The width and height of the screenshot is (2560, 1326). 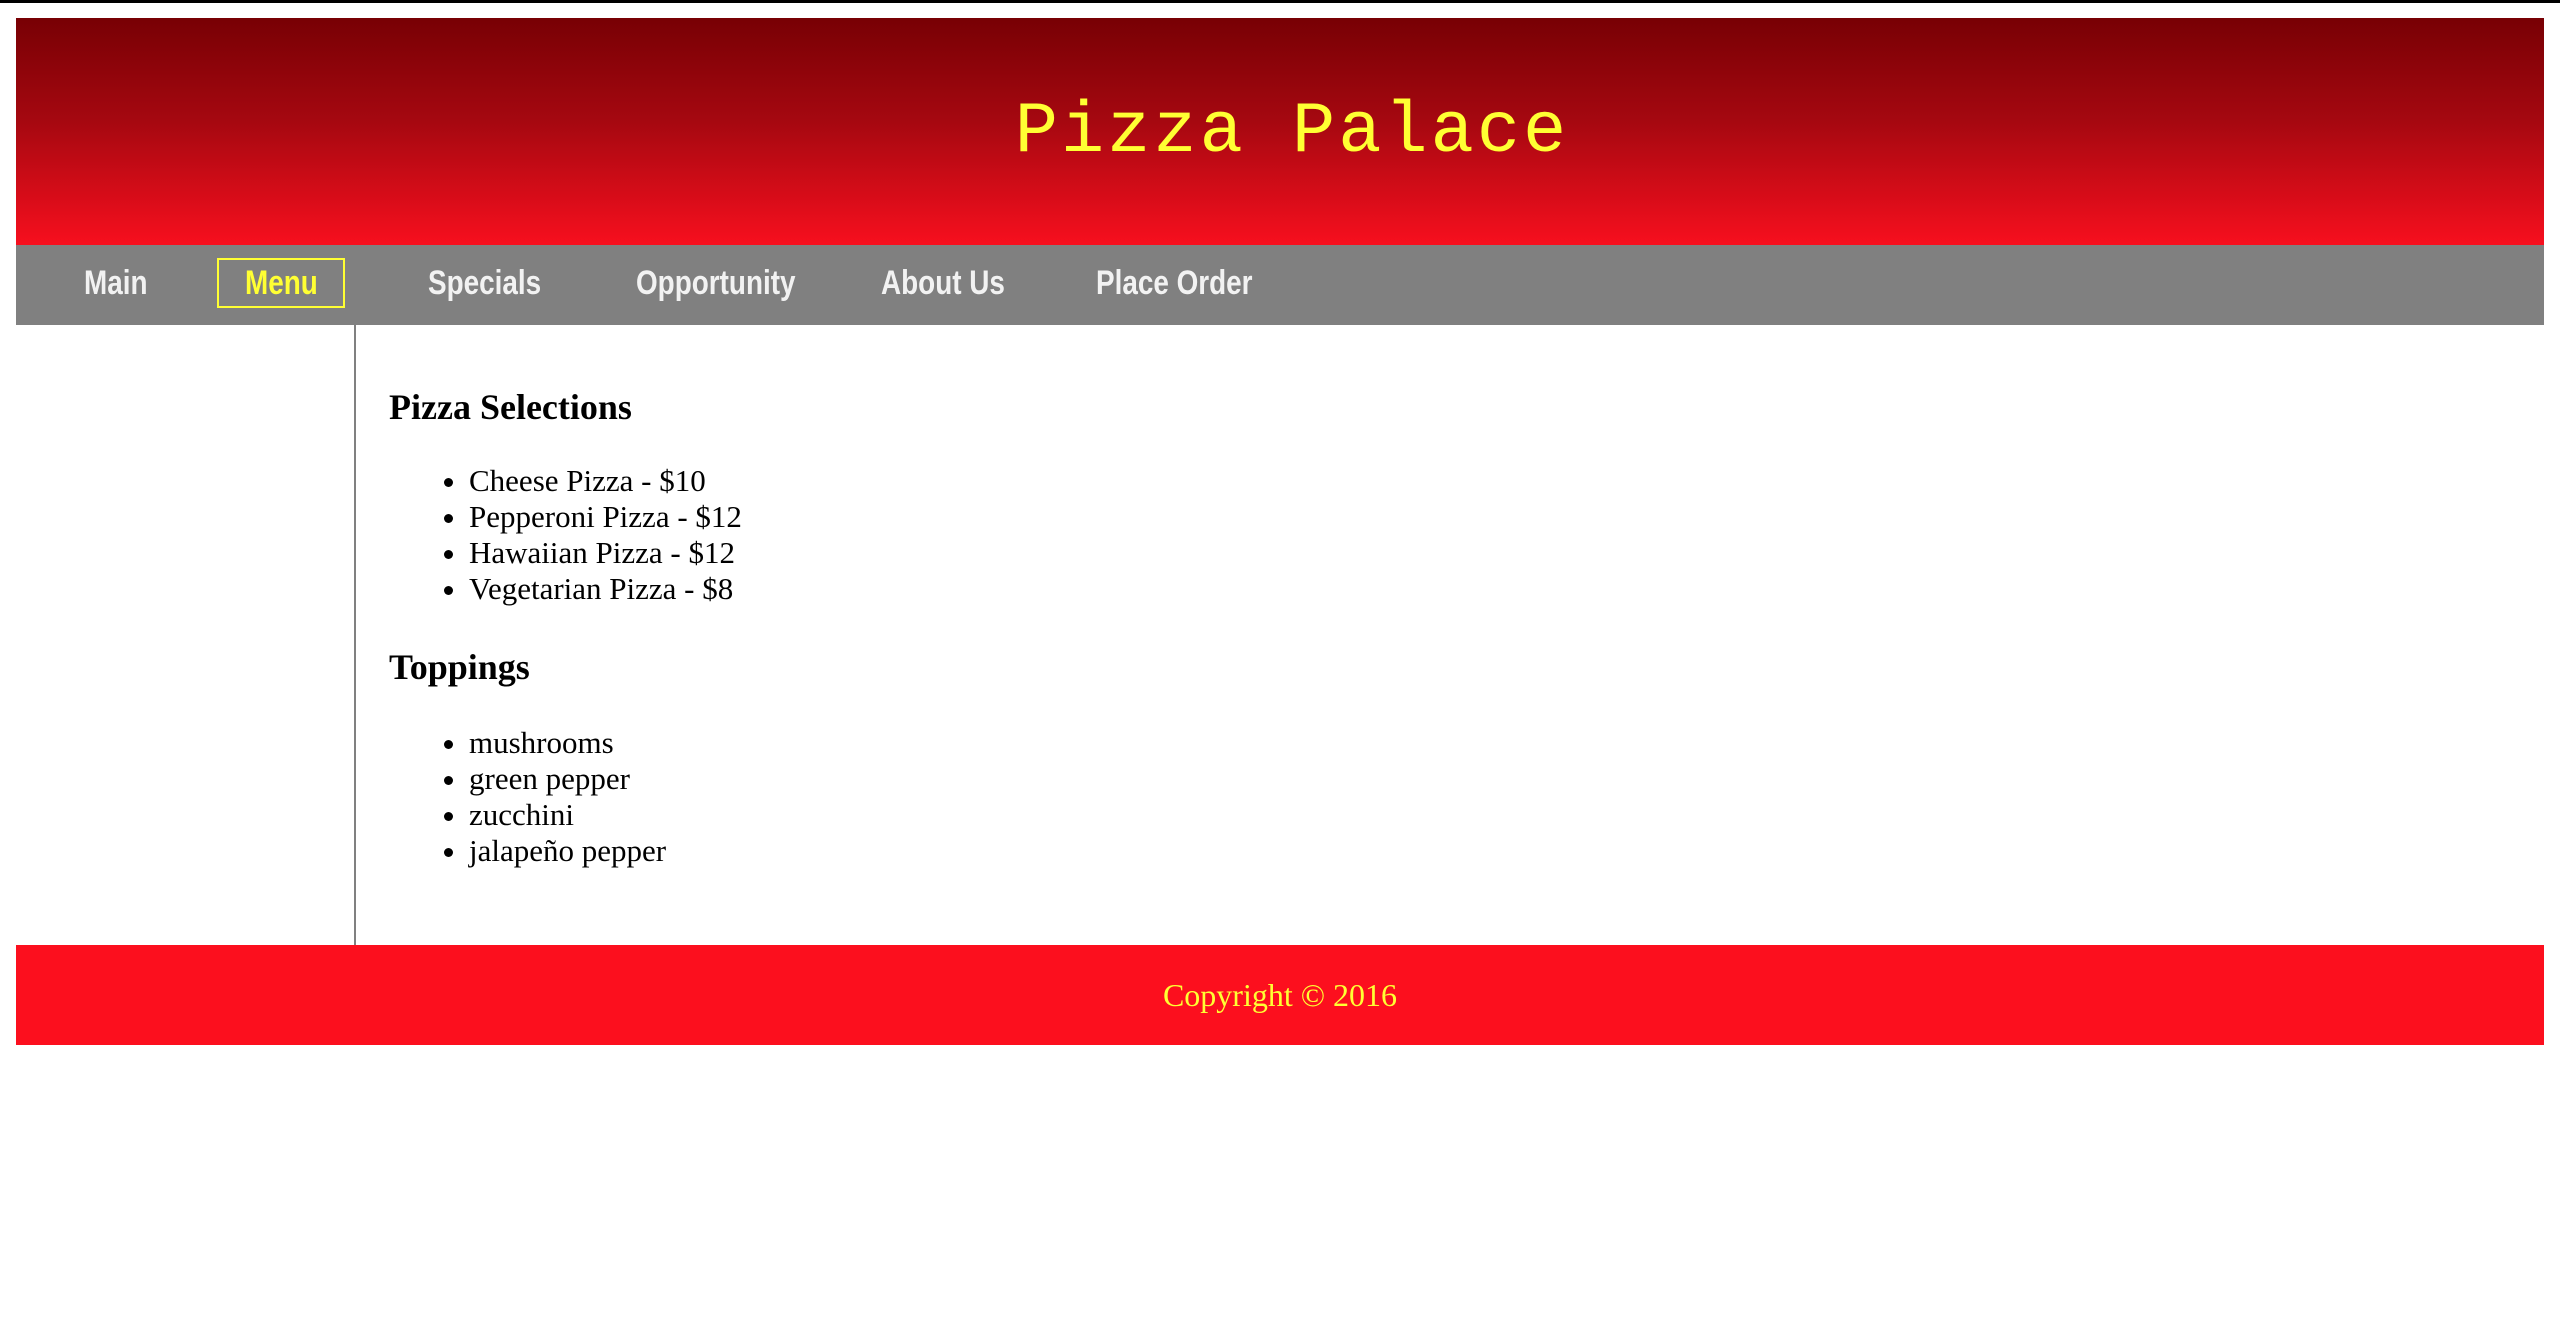 I want to click on footer: Copyright © 2016, so click(x=1280, y=995).